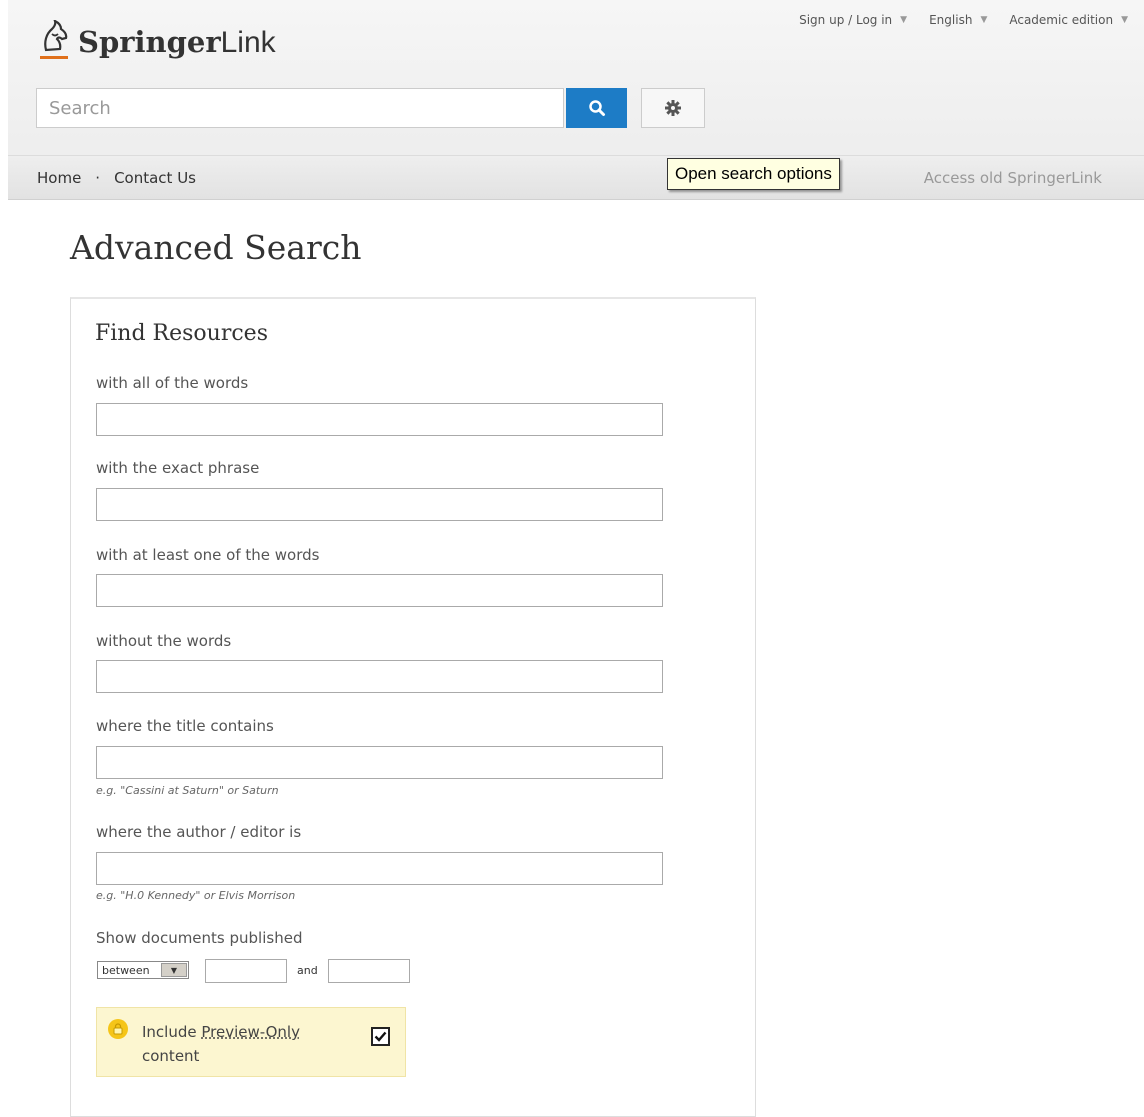 This screenshot has width=1144, height=1117. I want to click on search-input, so click(300, 108).